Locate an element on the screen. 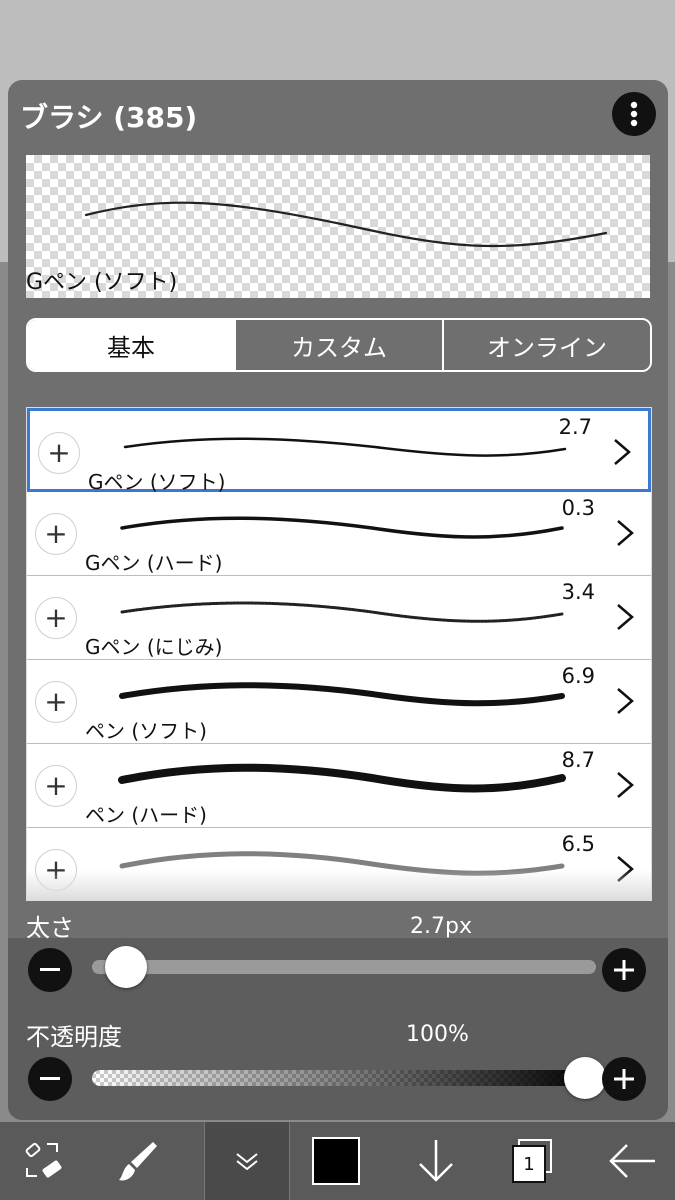  more-menu-button is located at coordinates (634, 114).